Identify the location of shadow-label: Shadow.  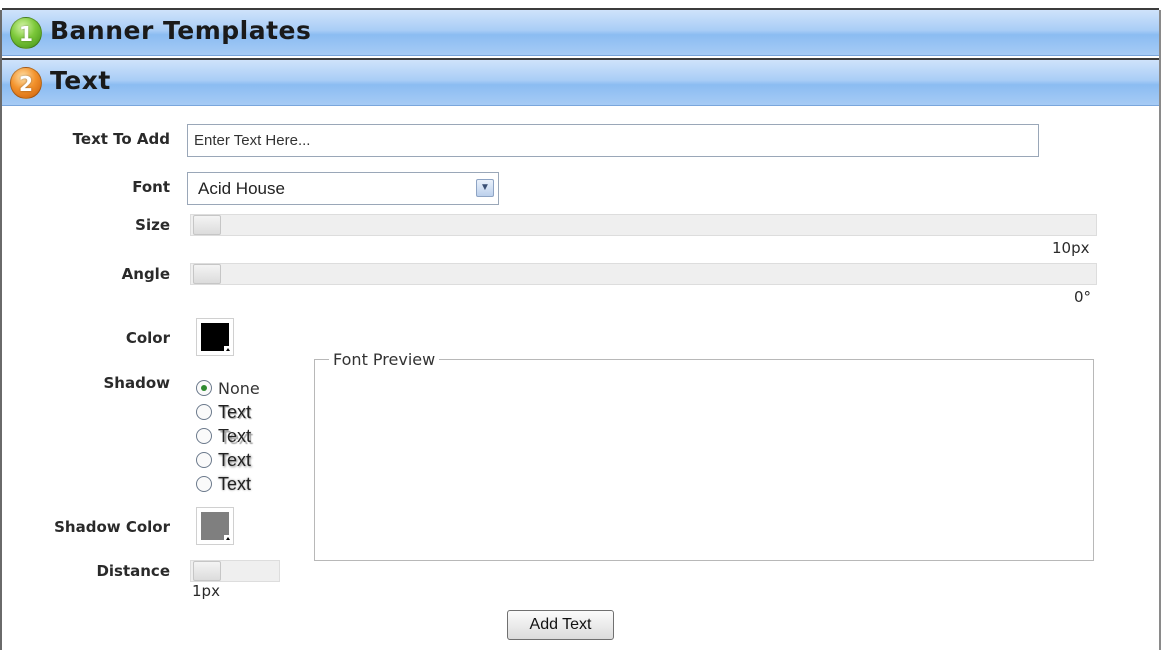
(136, 383).